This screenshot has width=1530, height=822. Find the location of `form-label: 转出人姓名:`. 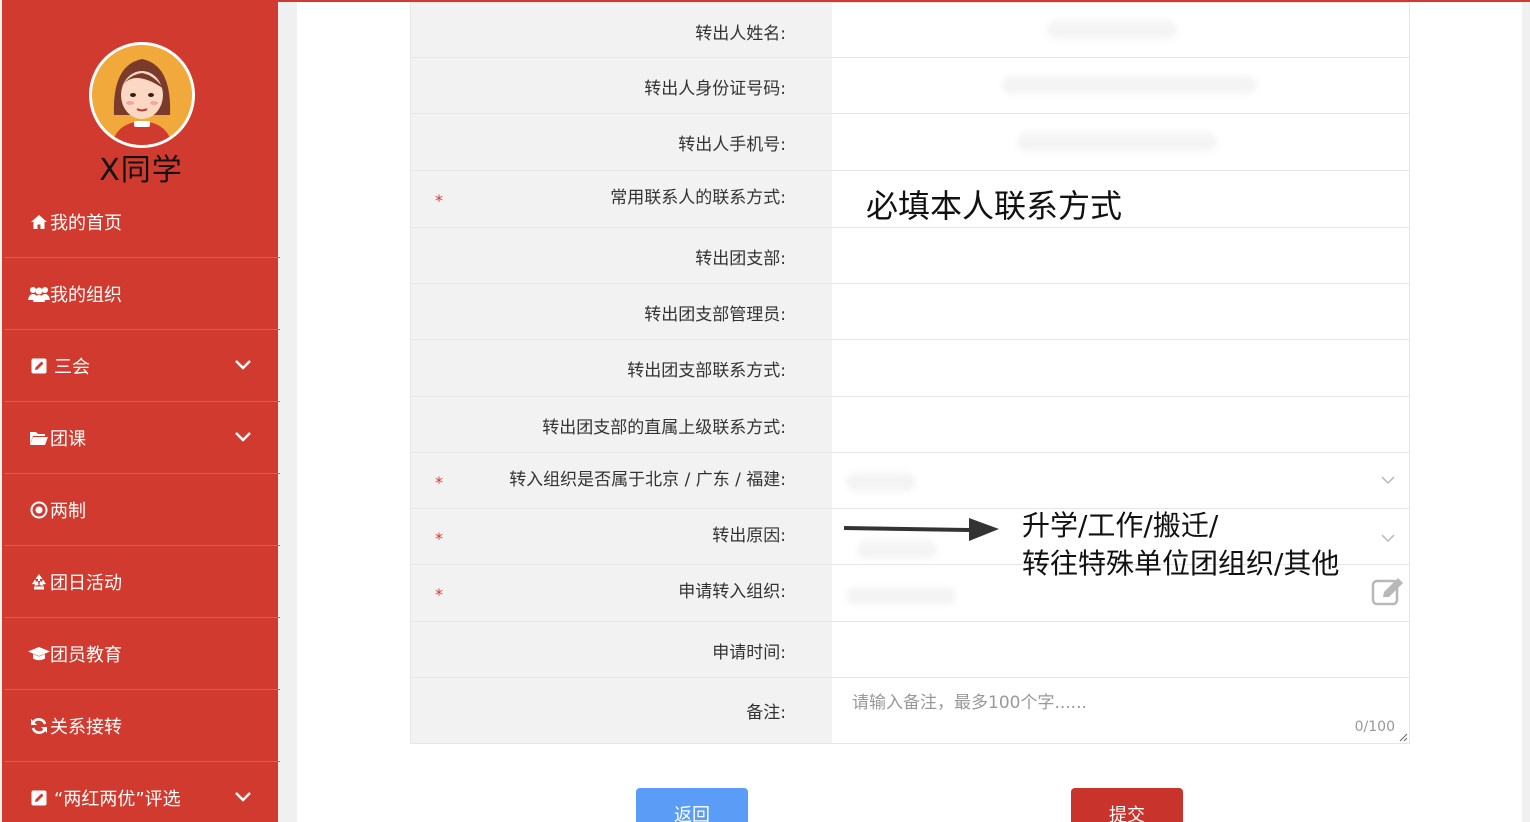

form-label: 转出人姓名: is located at coordinates (621, 30).